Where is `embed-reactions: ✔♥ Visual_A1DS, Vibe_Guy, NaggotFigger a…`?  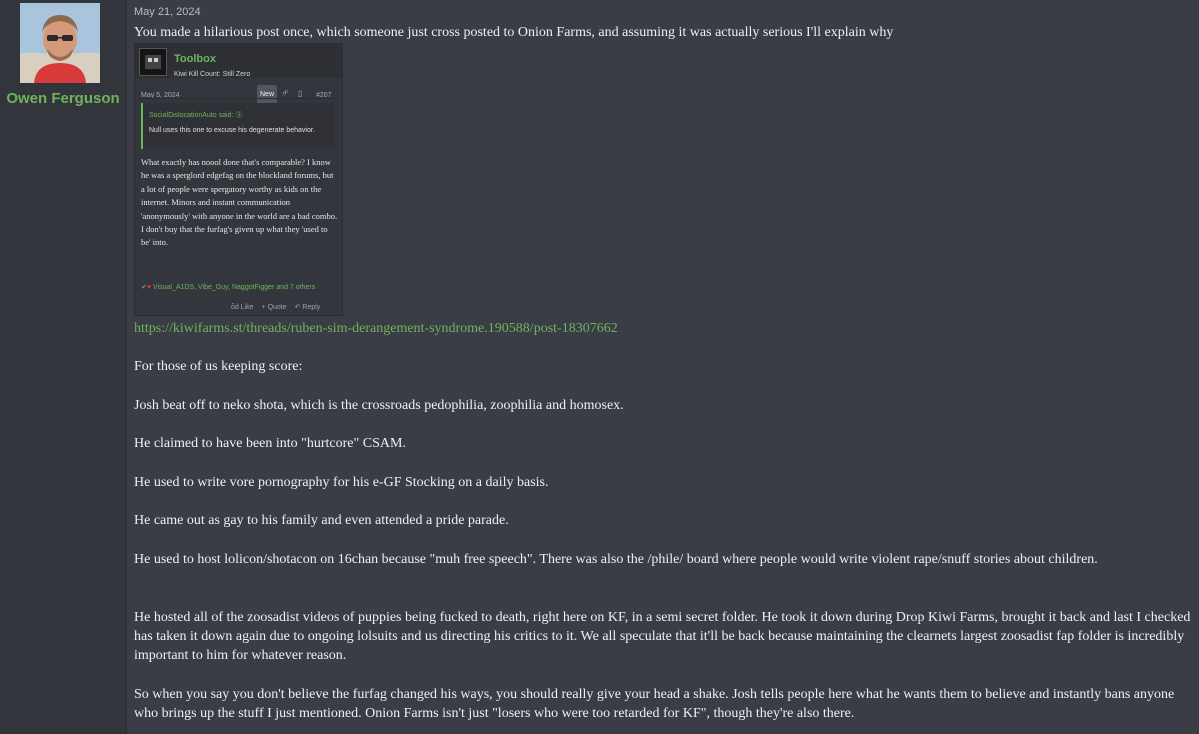 embed-reactions: ✔♥ Visual_A1DS, Vibe_Guy, NaggotFigger a… is located at coordinates (228, 287).